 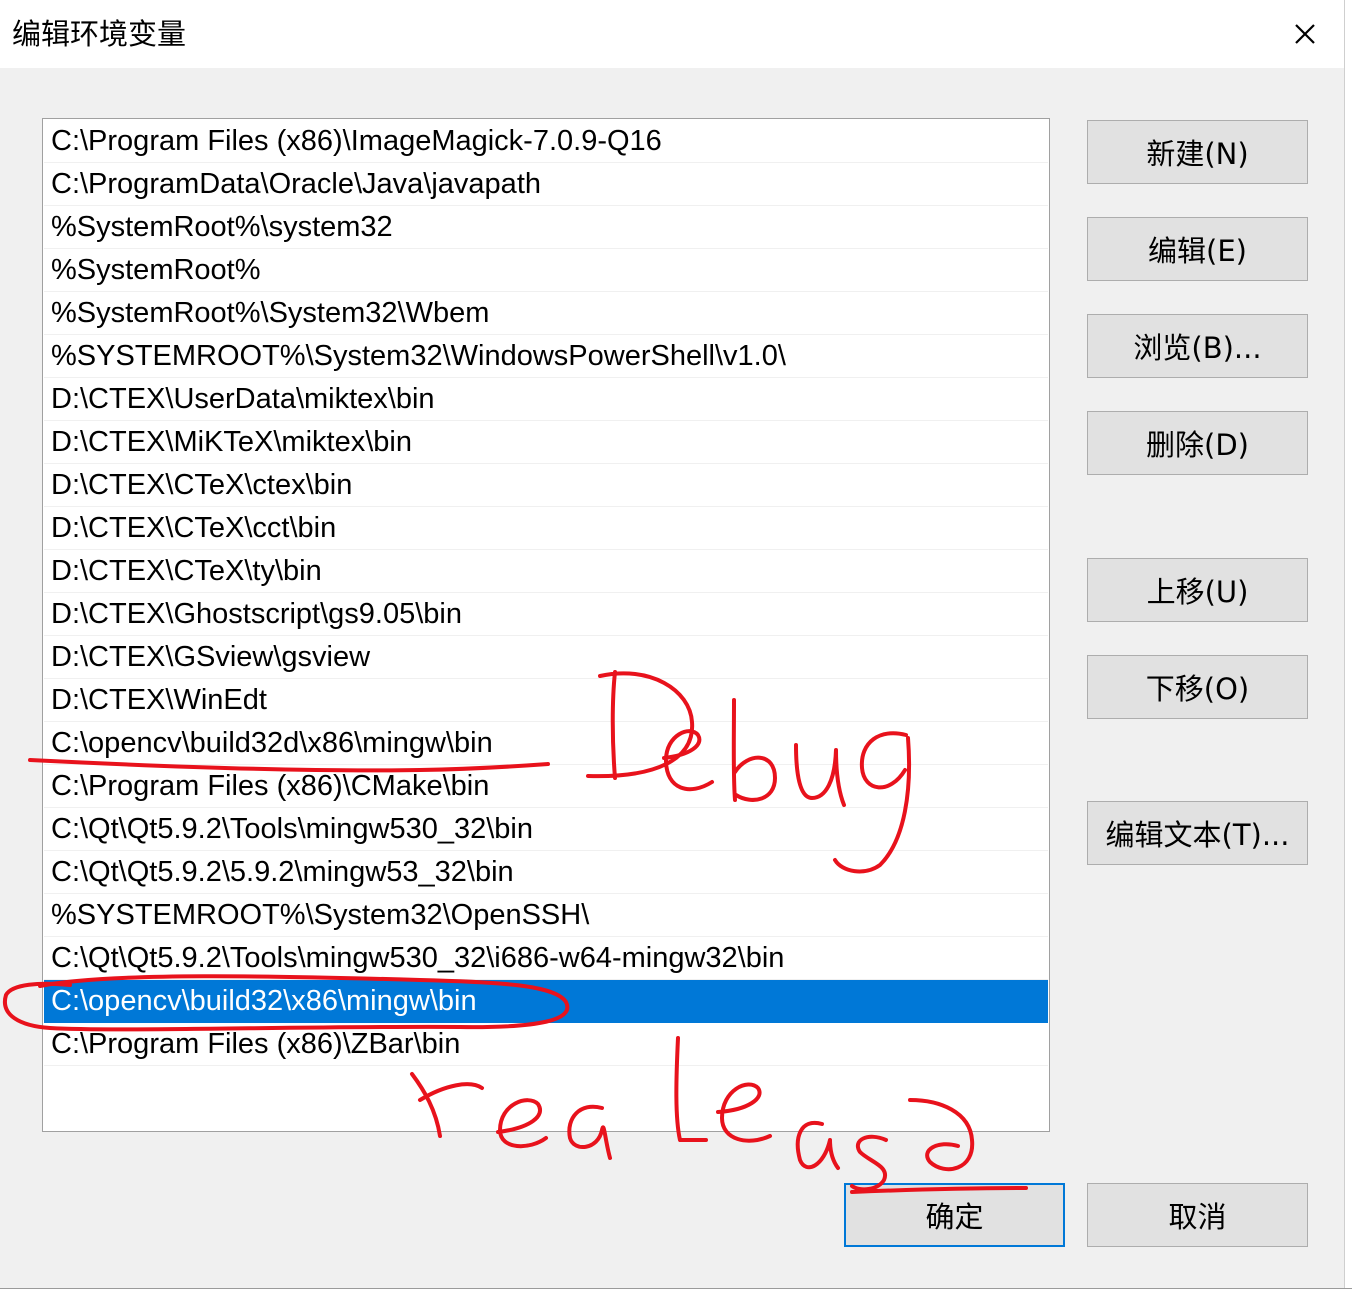 What do you see at coordinates (546, 528) in the screenshot?
I see `list-item: D:\CTEX\CTeX\cct\bin` at bounding box center [546, 528].